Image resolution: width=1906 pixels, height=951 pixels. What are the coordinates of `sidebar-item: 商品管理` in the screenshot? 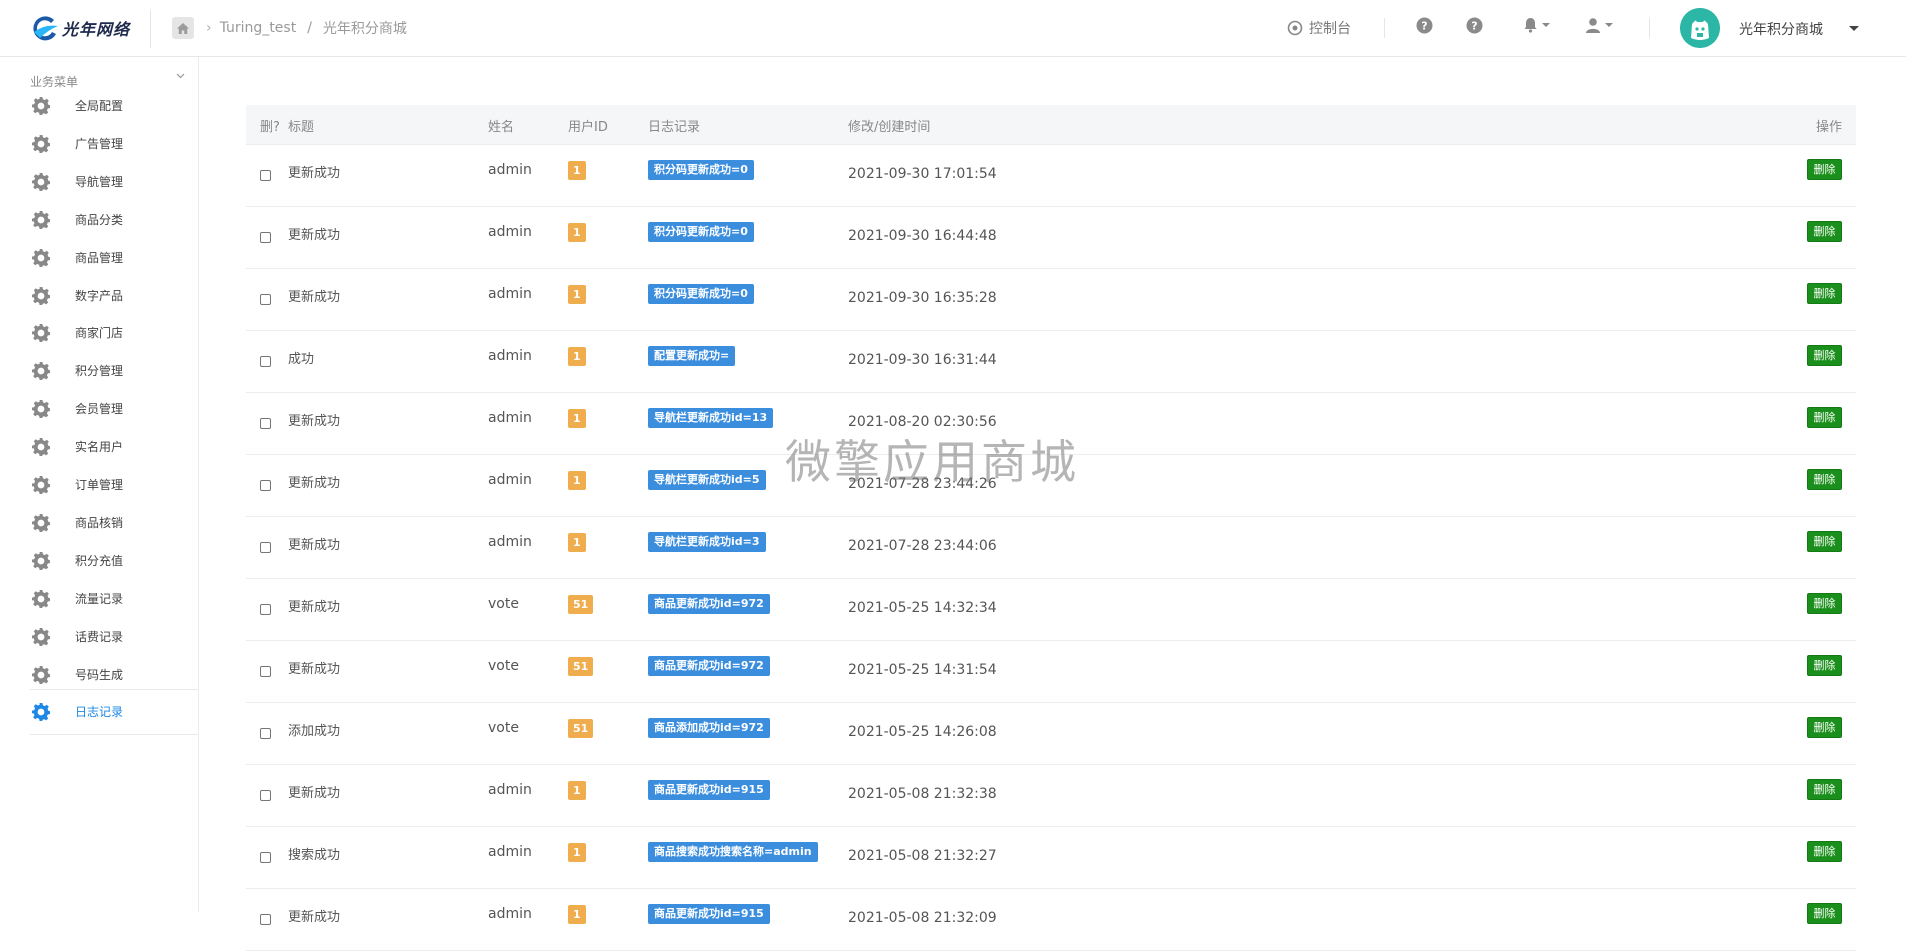 It's located at (99, 257).